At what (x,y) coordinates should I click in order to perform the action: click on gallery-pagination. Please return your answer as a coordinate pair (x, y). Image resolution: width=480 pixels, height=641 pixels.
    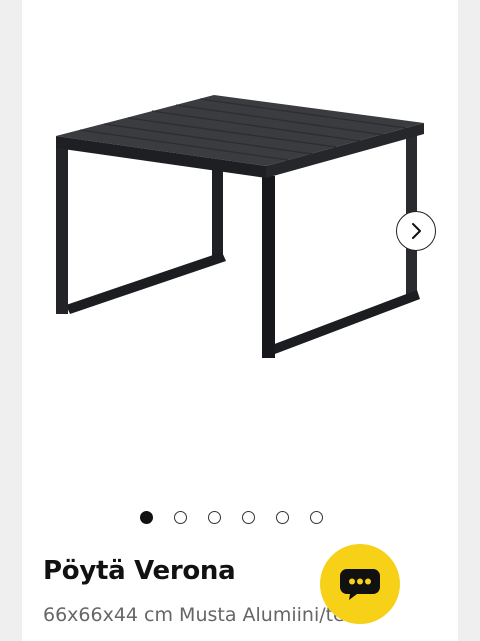
    Looking at the image, I should click on (231, 517).